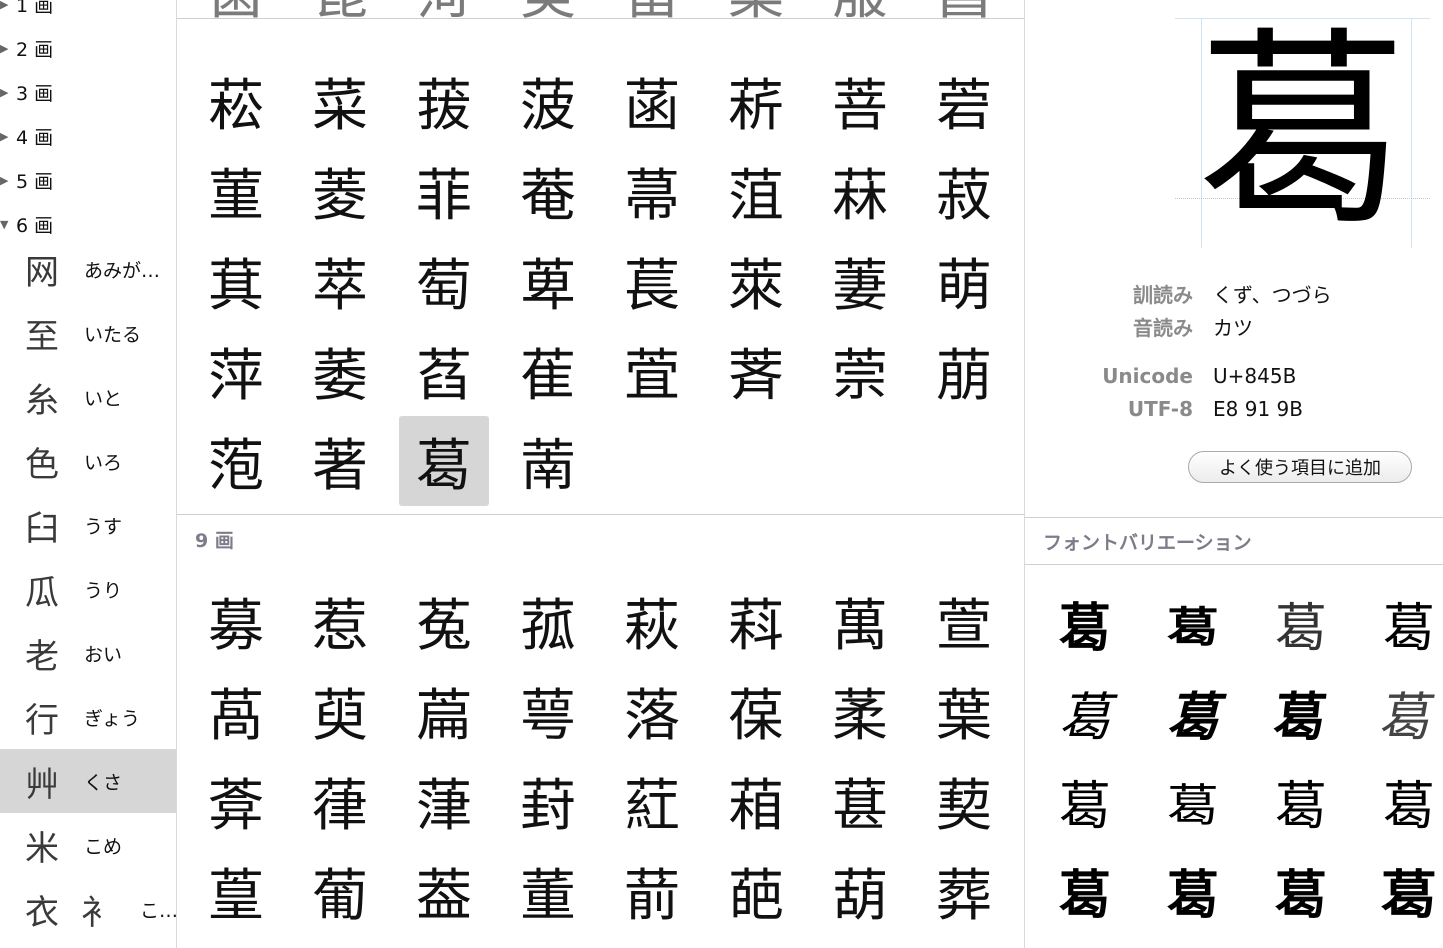 This screenshot has width=1443, height=948. What do you see at coordinates (8, 224) in the screenshot?
I see `disclosure-open-icon: ▼` at bounding box center [8, 224].